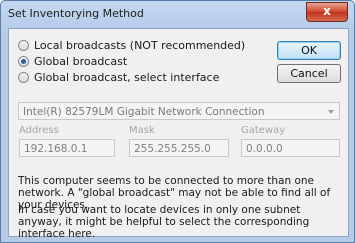 Image resolution: width=355 pixels, height=243 pixels. What do you see at coordinates (309, 50) in the screenshot?
I see `ok-button: OK` at bounding box center [309, 50].